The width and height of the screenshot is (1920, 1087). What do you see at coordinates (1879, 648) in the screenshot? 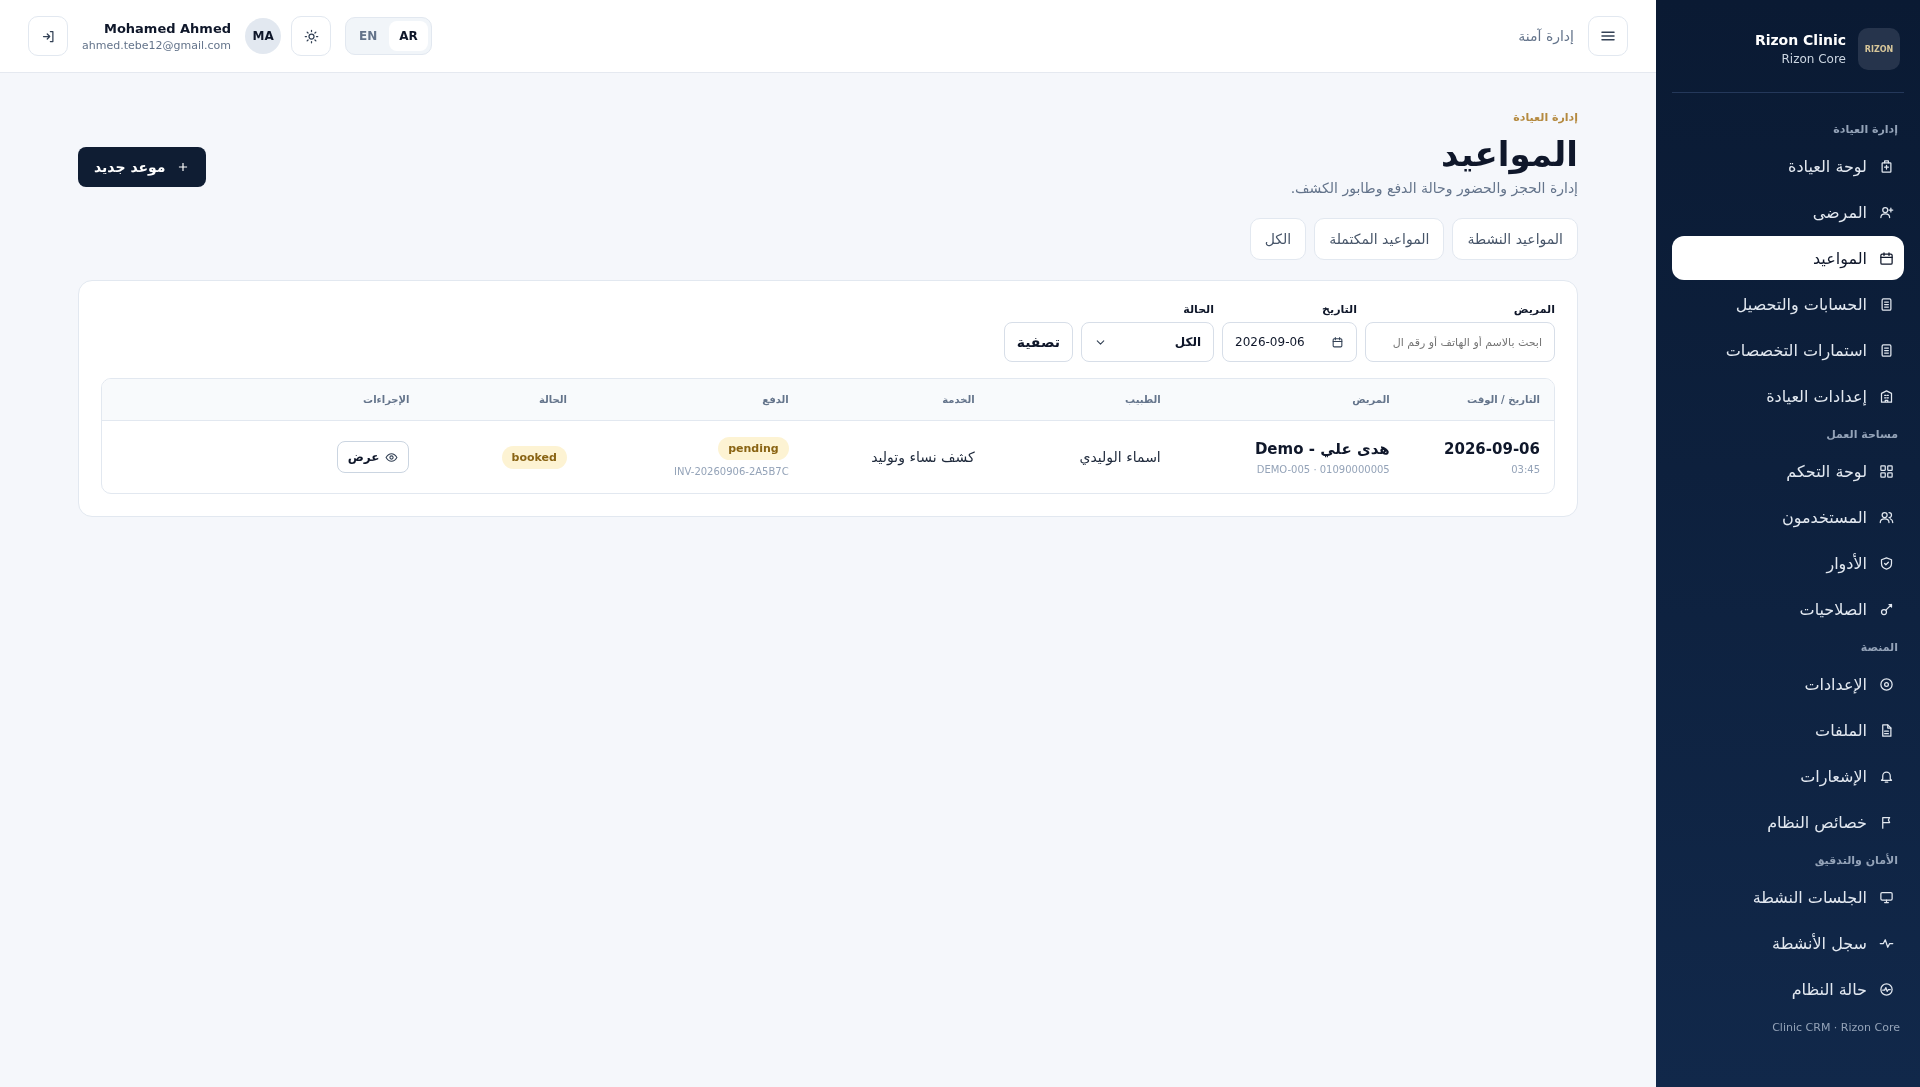
I see `nav-section-label: المنصة` at bounding box center [1879, 648].